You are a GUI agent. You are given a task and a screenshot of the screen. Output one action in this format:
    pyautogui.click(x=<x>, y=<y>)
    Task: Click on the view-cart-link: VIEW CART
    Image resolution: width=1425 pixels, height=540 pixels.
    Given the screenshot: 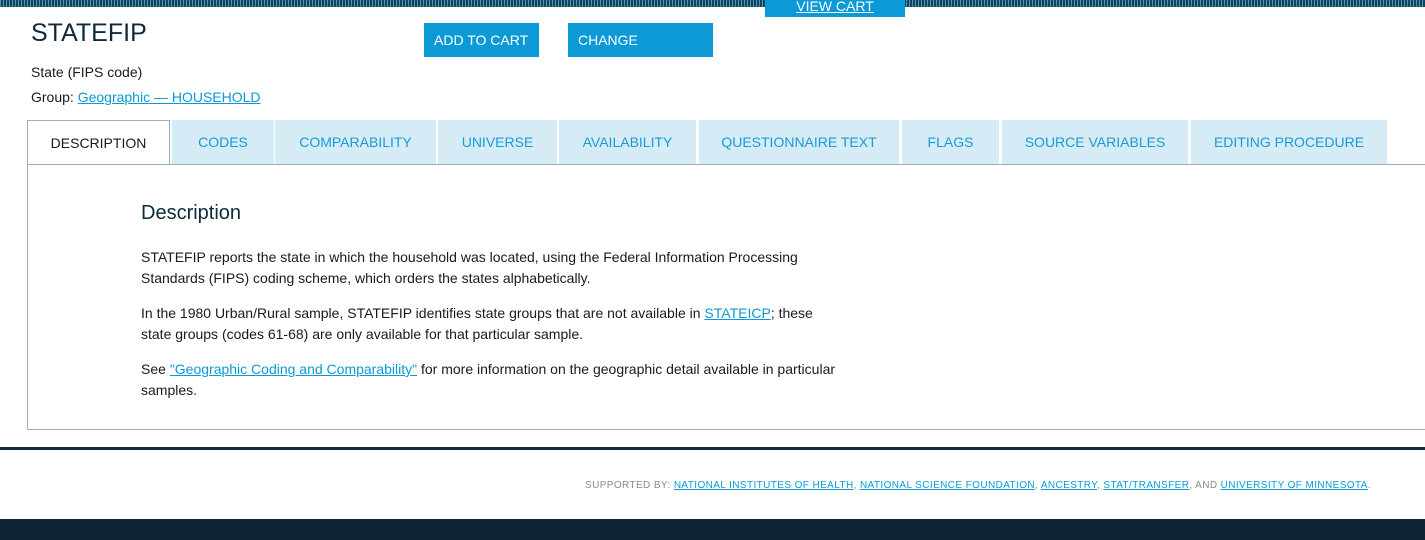 What is the action you would take?
    pyautogui.click(x=835, y=8)
    